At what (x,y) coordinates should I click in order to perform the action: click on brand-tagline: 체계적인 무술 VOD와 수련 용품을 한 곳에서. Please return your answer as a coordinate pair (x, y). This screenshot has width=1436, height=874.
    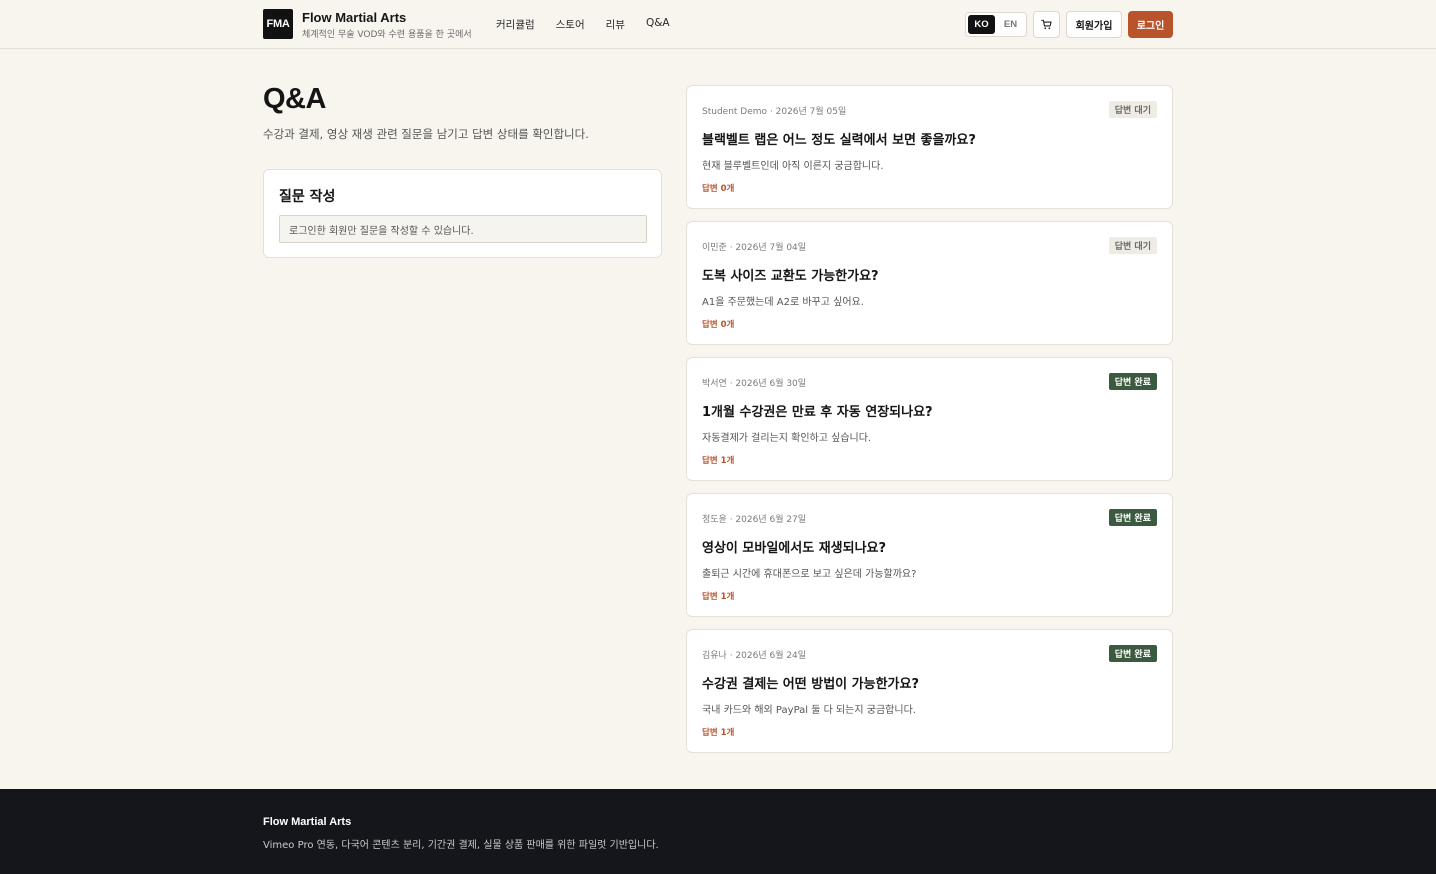
    Looking at the image, I should click on (387, 35).